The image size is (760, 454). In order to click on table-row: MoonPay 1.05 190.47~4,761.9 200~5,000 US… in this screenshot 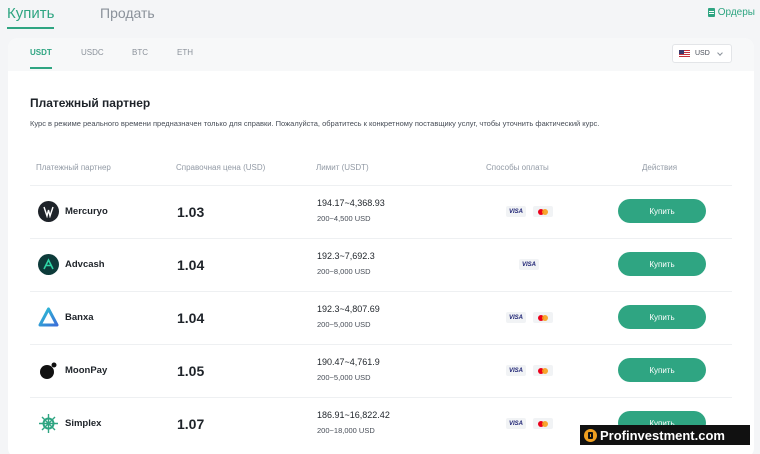, I will do `click(381, 370)`.